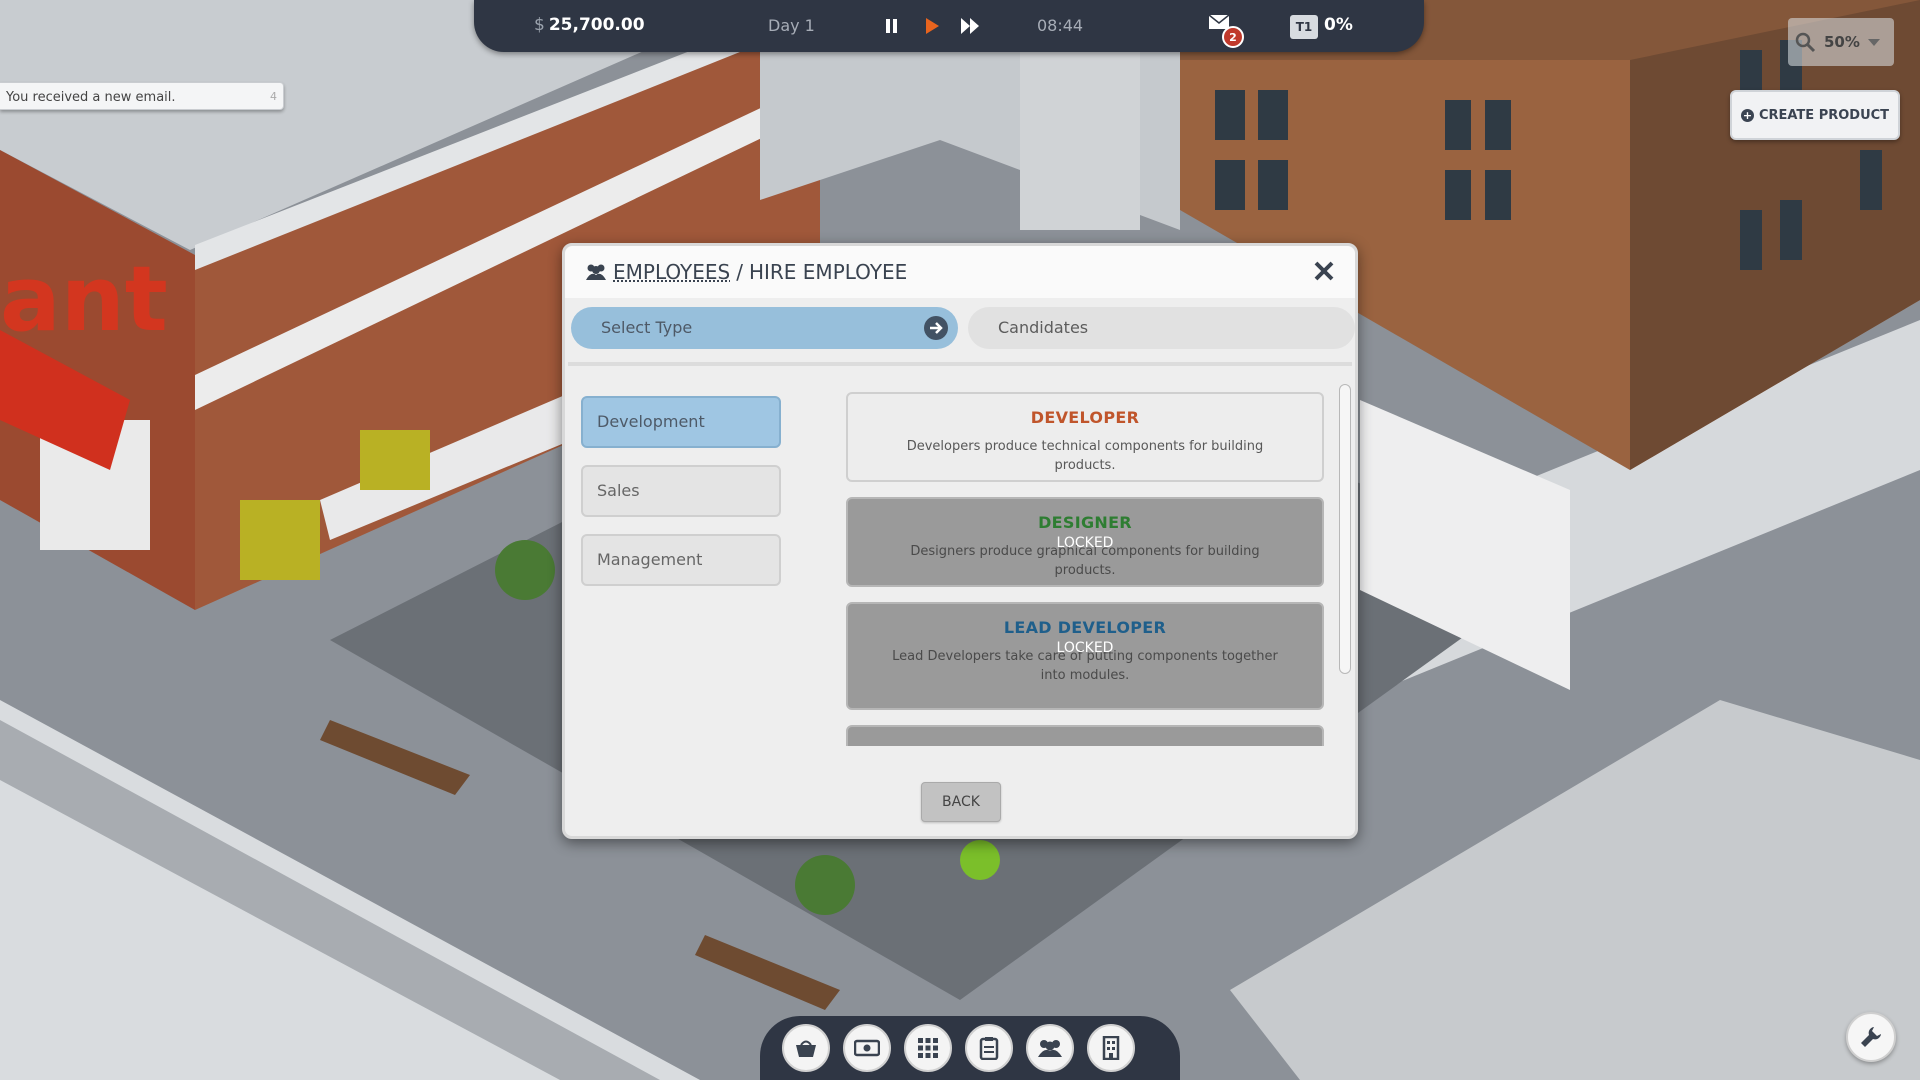 This screenshot has width=1920, height=1080. I want to click on clipboard-icon, so click(989, 1048).